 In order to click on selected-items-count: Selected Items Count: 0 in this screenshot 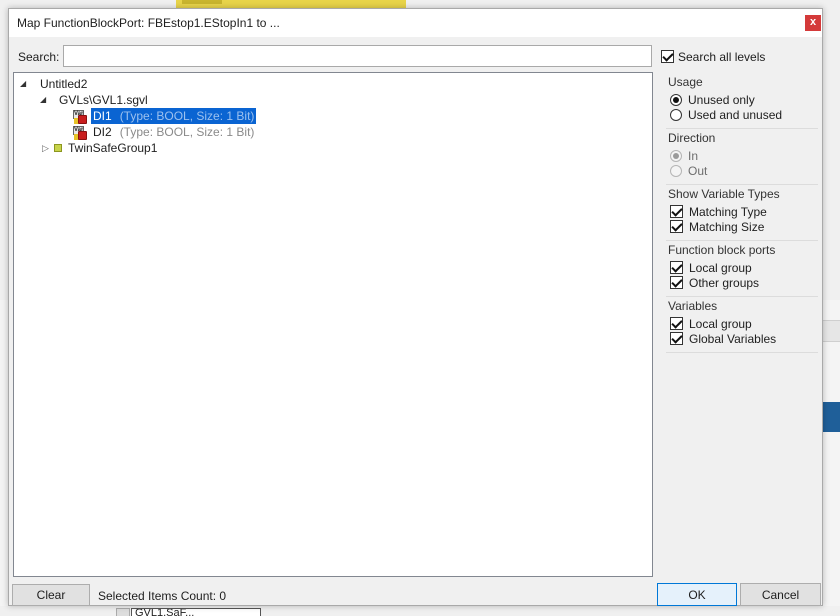, I will do `click(162, 596)`.